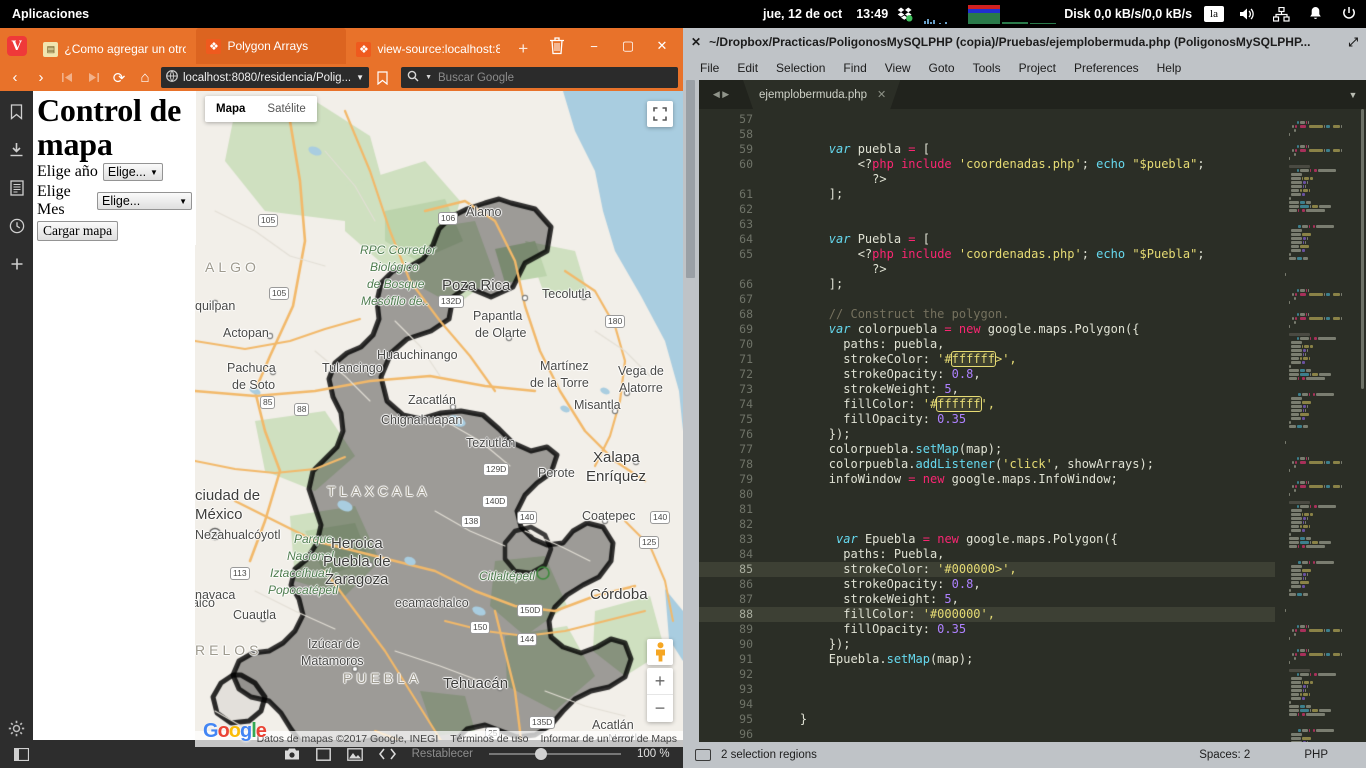  What do you see at coordinates (1315, 14) in the screenshot?
I see `notification-bell-icon` at bounding box center [1315, 14].